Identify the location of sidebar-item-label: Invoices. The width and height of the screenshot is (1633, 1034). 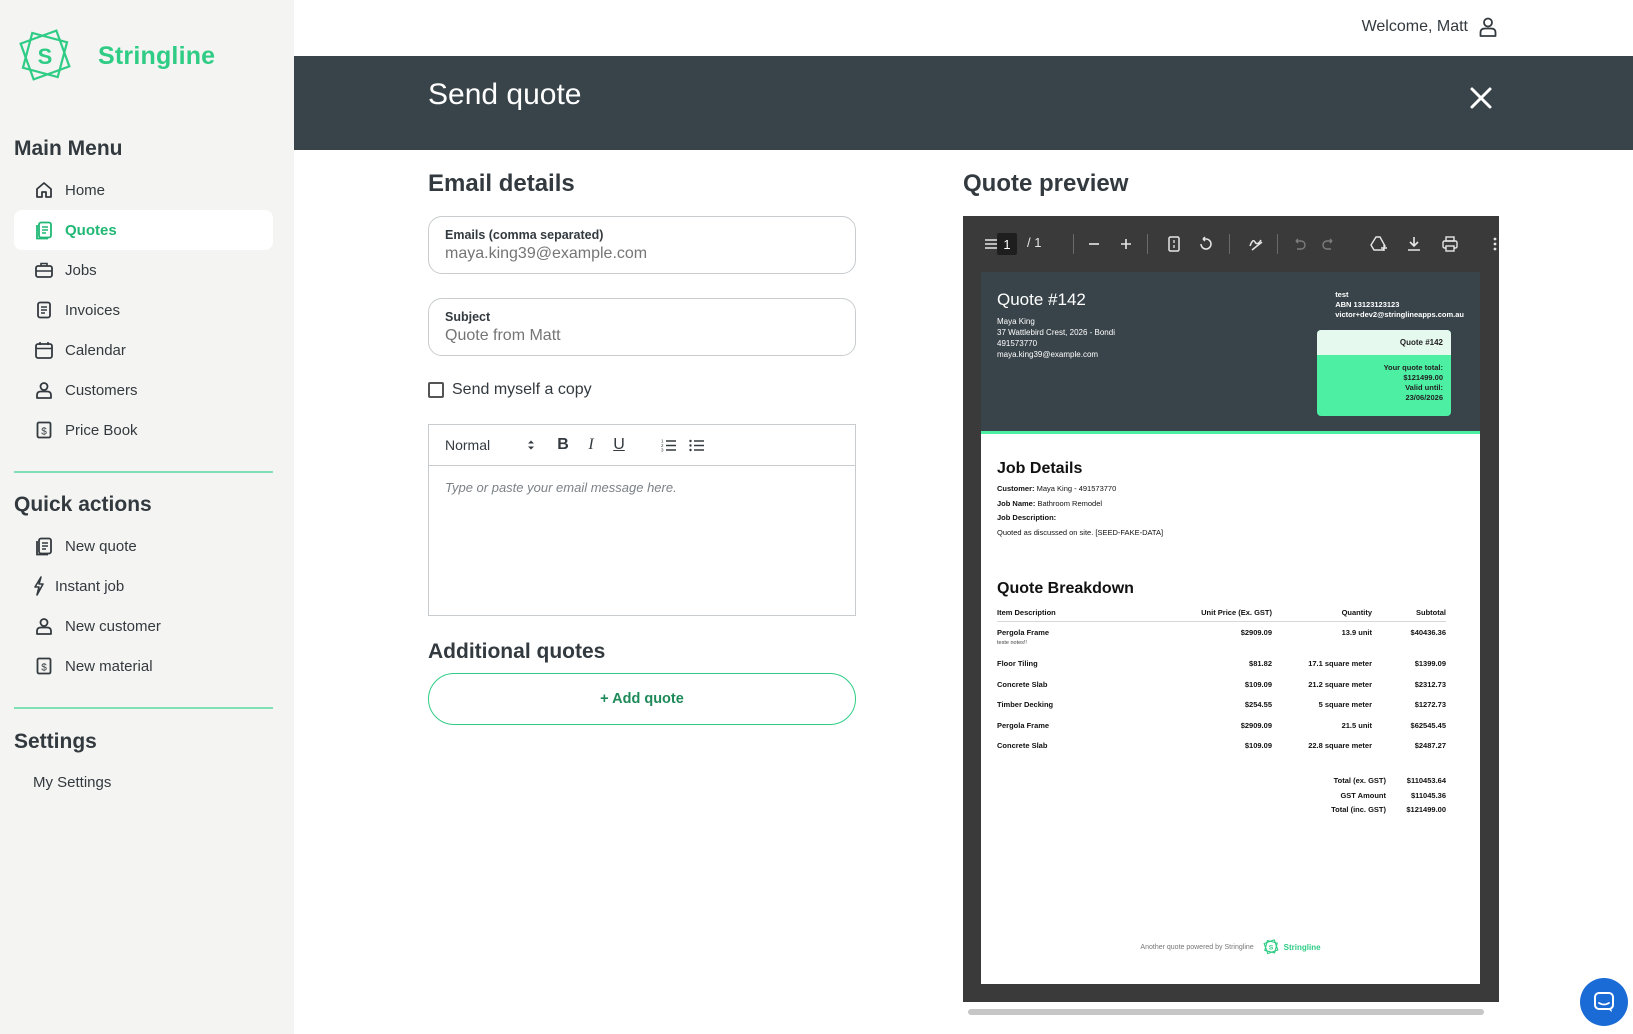
(93, 310).